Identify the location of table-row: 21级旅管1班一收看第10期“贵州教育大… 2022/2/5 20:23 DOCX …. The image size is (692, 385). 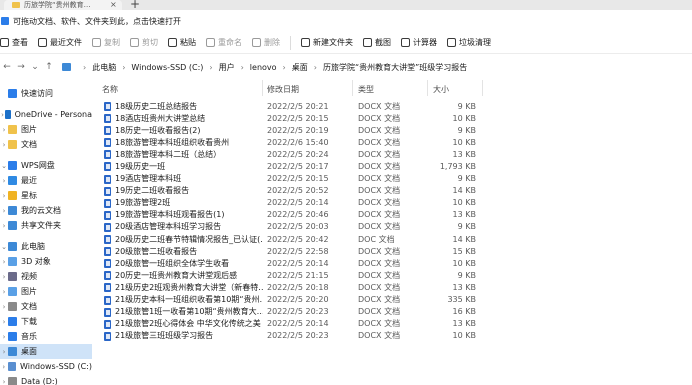
(392, 312).